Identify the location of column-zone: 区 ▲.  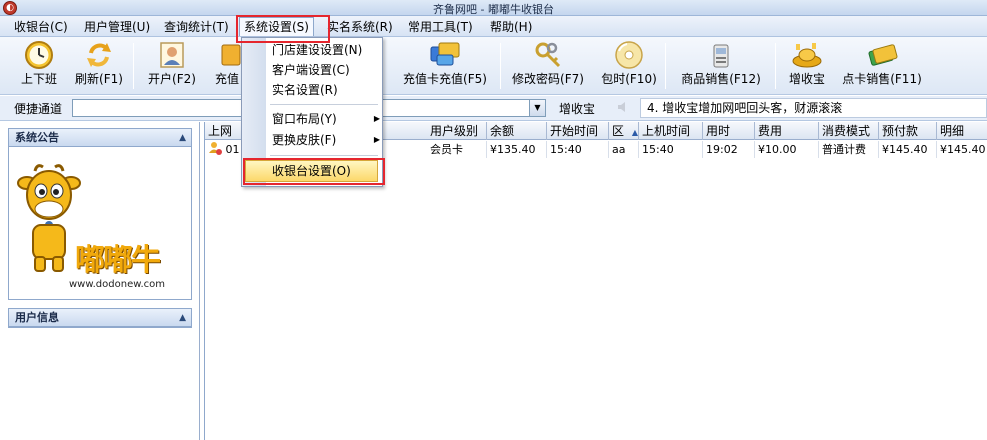
(624, 131).